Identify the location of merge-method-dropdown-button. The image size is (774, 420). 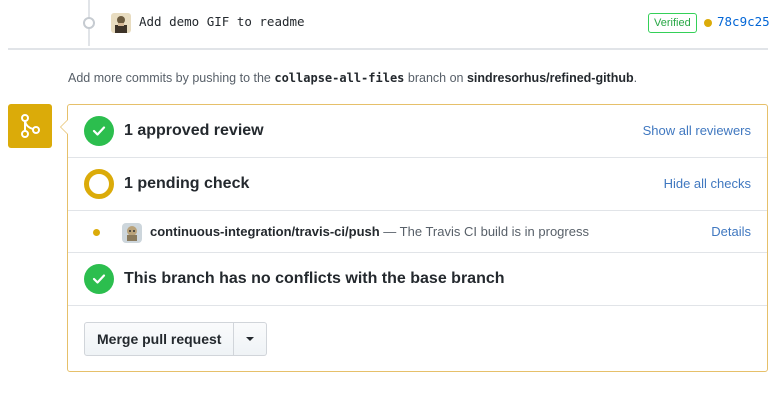
(251, 339).